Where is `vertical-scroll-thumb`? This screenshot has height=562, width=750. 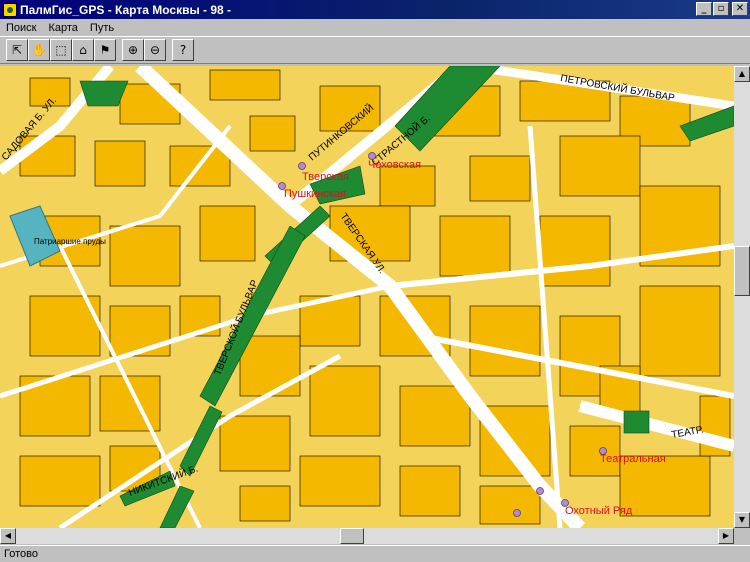
vertical-scroll-thumb is located at coordinates (742, 271).